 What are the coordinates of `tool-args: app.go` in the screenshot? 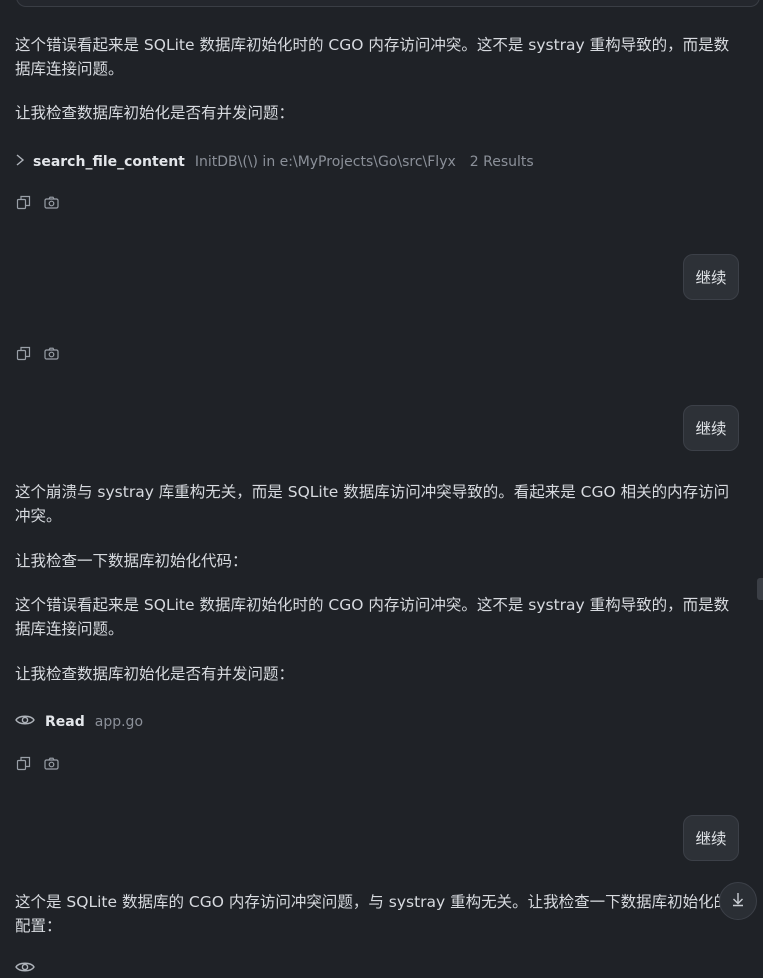 It's located at (119, 722).